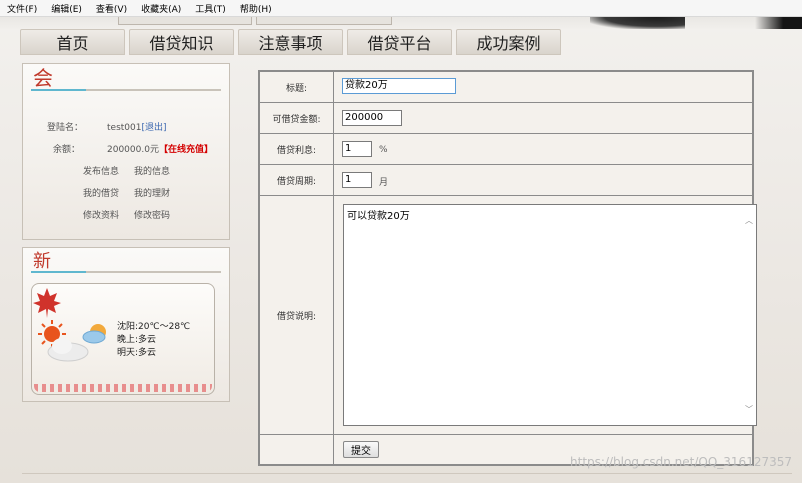 The height and width of the screenshot is (483, 802). Describe the element at coordinates (372, 118) in the screenshot. I see `amount-input: 200000` at that location.